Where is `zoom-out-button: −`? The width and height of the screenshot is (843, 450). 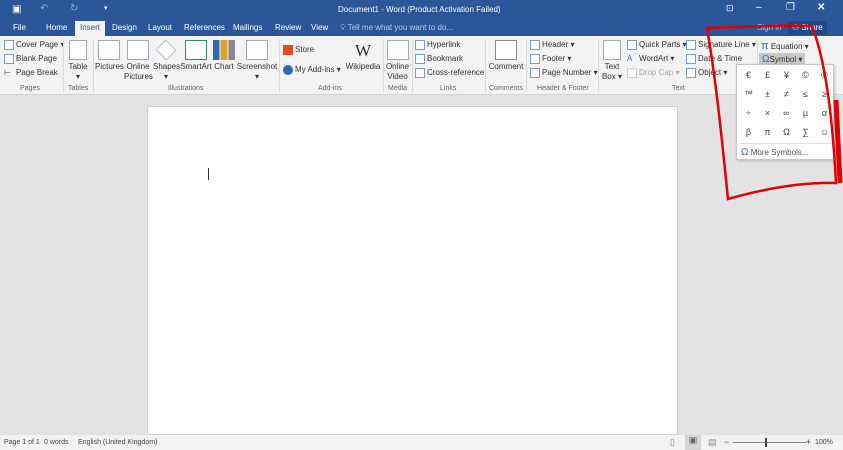
zoom-out-button: − is located at coordinates (726, 442).